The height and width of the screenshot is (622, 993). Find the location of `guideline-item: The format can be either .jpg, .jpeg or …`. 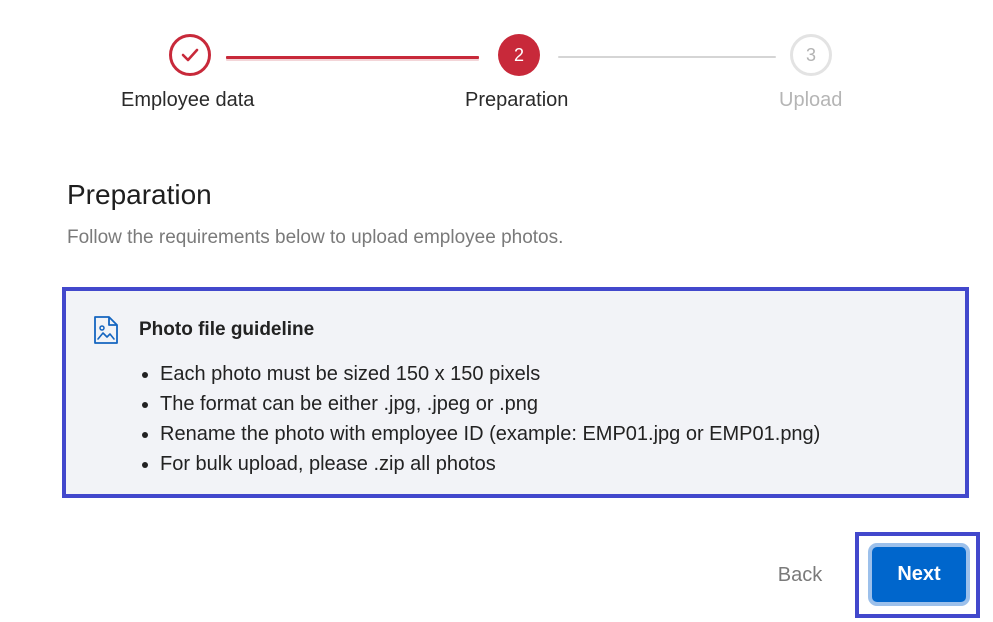

guideline-item: The format can be either .jpg, .jpeg or … is located at coordinates (490, 404).